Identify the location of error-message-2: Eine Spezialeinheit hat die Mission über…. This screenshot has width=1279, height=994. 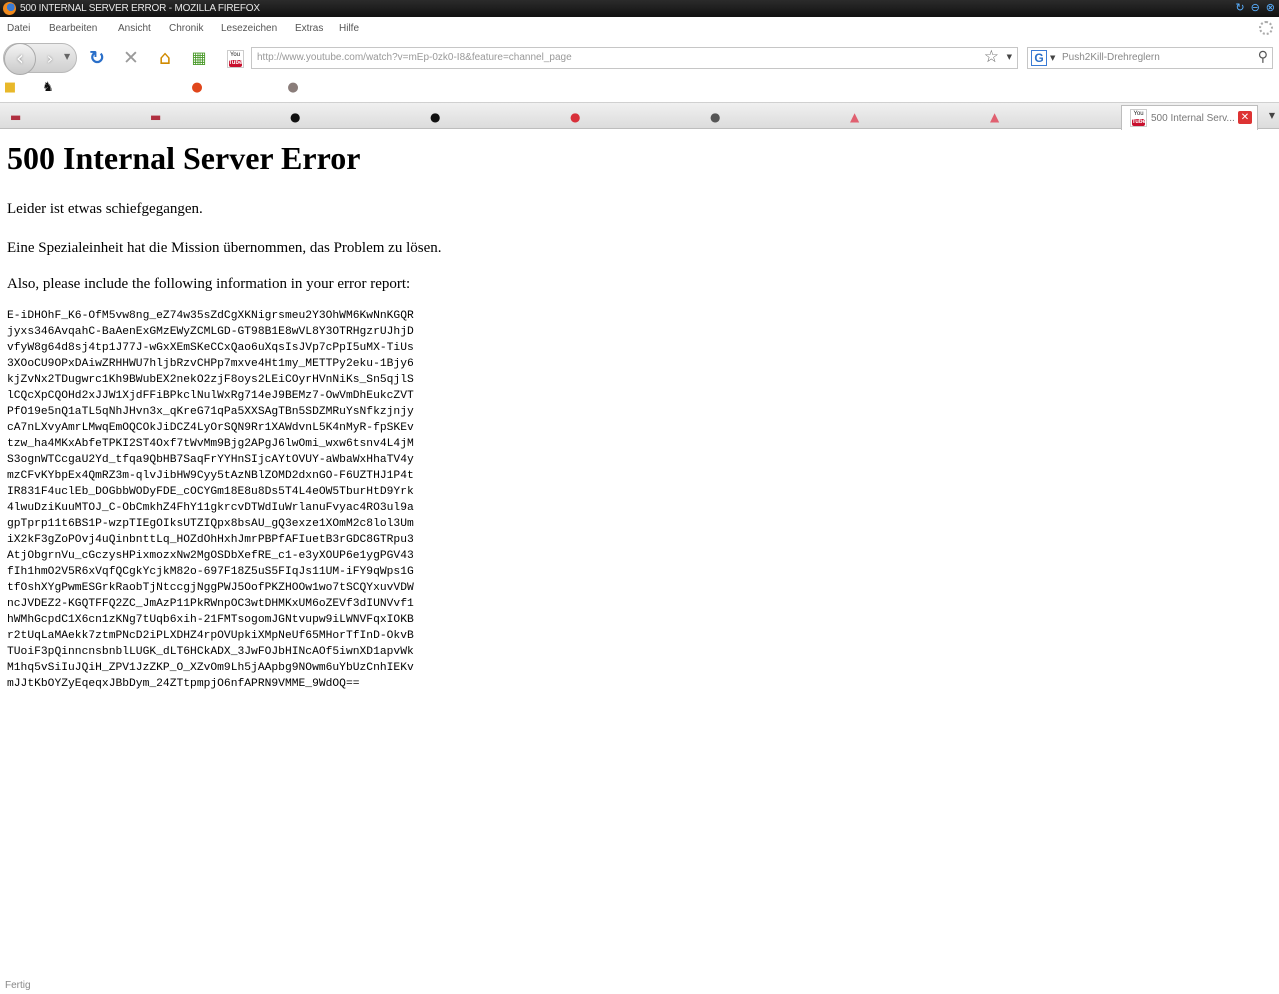
(224, 248).